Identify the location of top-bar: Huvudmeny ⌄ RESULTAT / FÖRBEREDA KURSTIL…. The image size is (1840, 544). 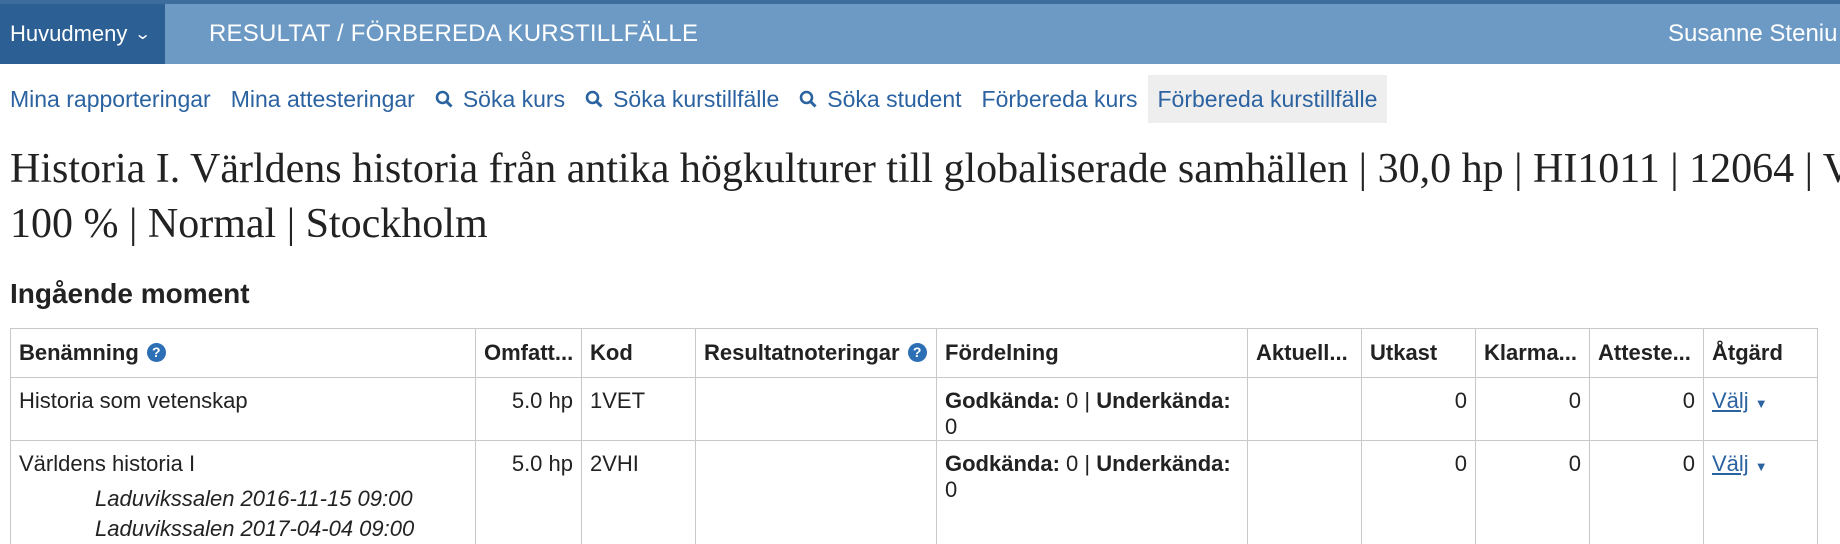
(920, 32).